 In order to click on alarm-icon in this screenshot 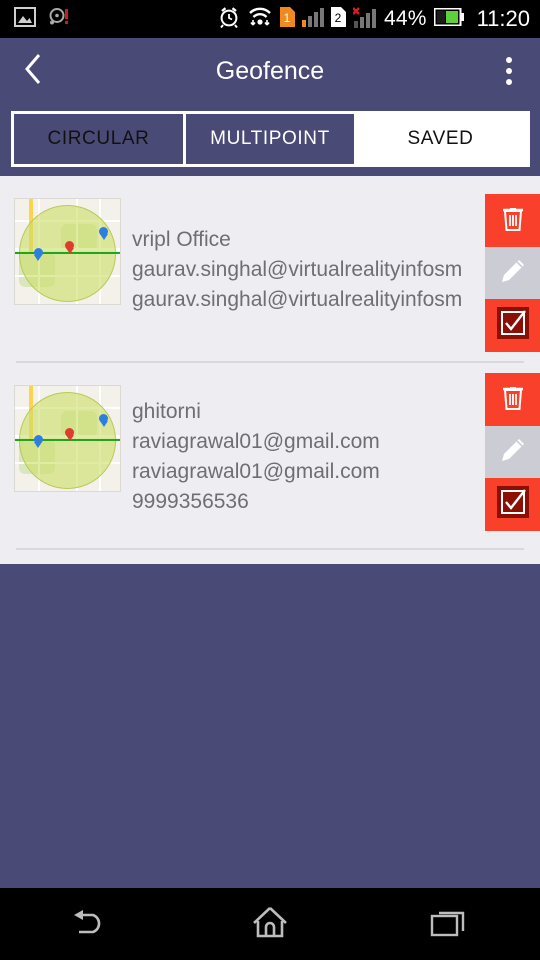, I will do `click(229, 19)`.